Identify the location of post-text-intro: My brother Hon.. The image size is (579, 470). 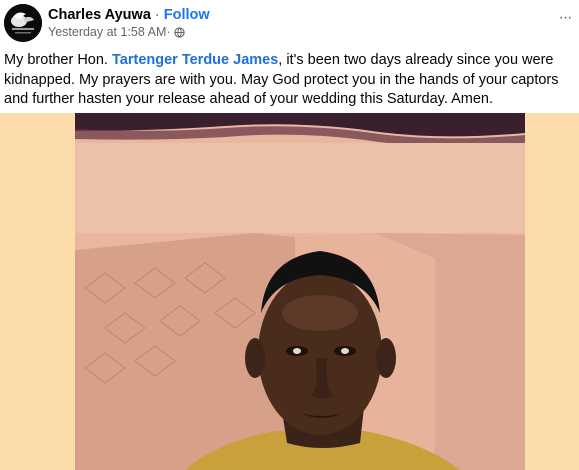
(58, 60).